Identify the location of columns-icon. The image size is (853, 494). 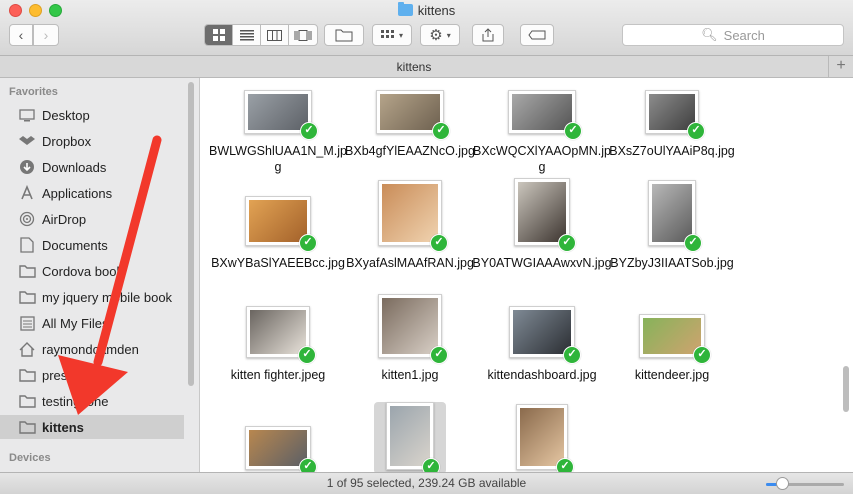
(274, 35).